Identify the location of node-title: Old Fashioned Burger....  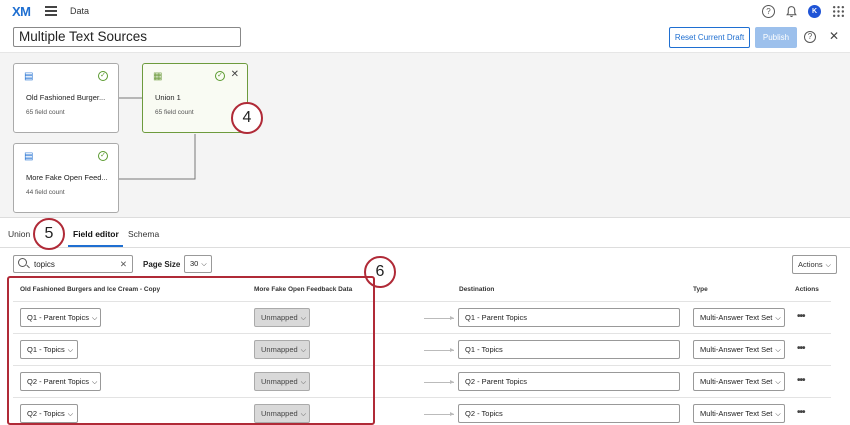
(66, 97).